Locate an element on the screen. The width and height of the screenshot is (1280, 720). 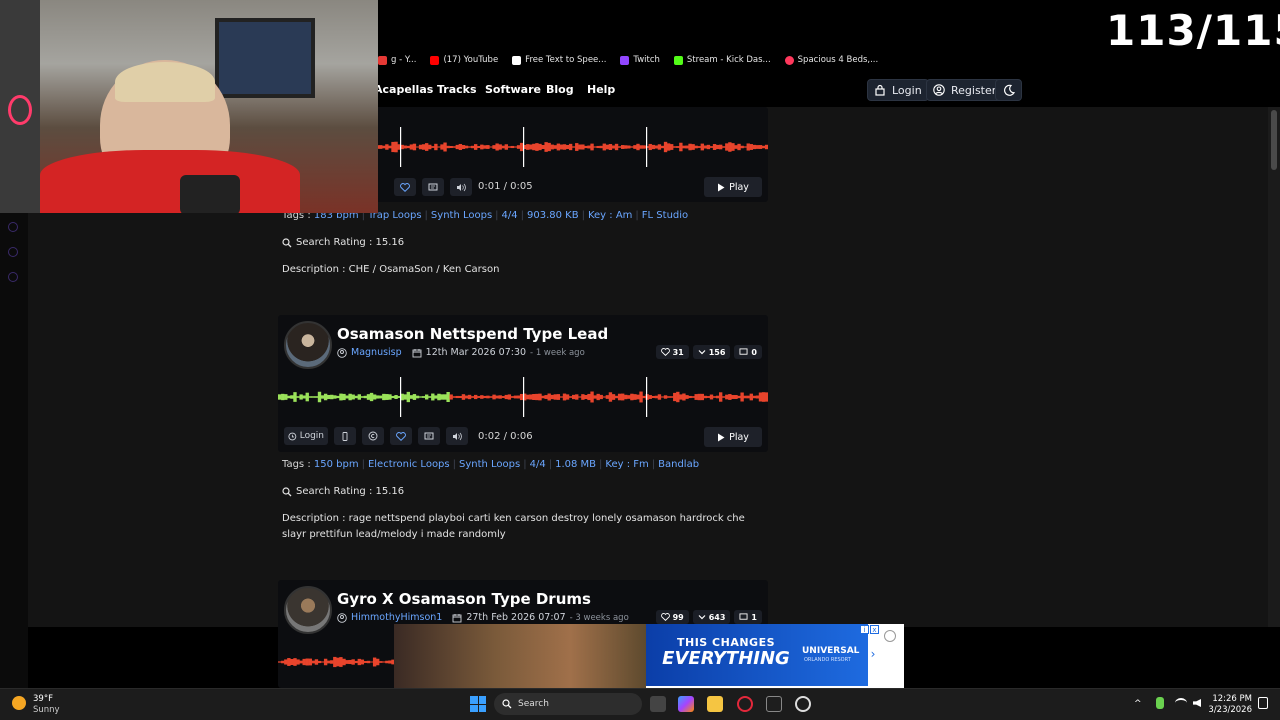
file-explorer-icon is located at coordinates (715, 704).